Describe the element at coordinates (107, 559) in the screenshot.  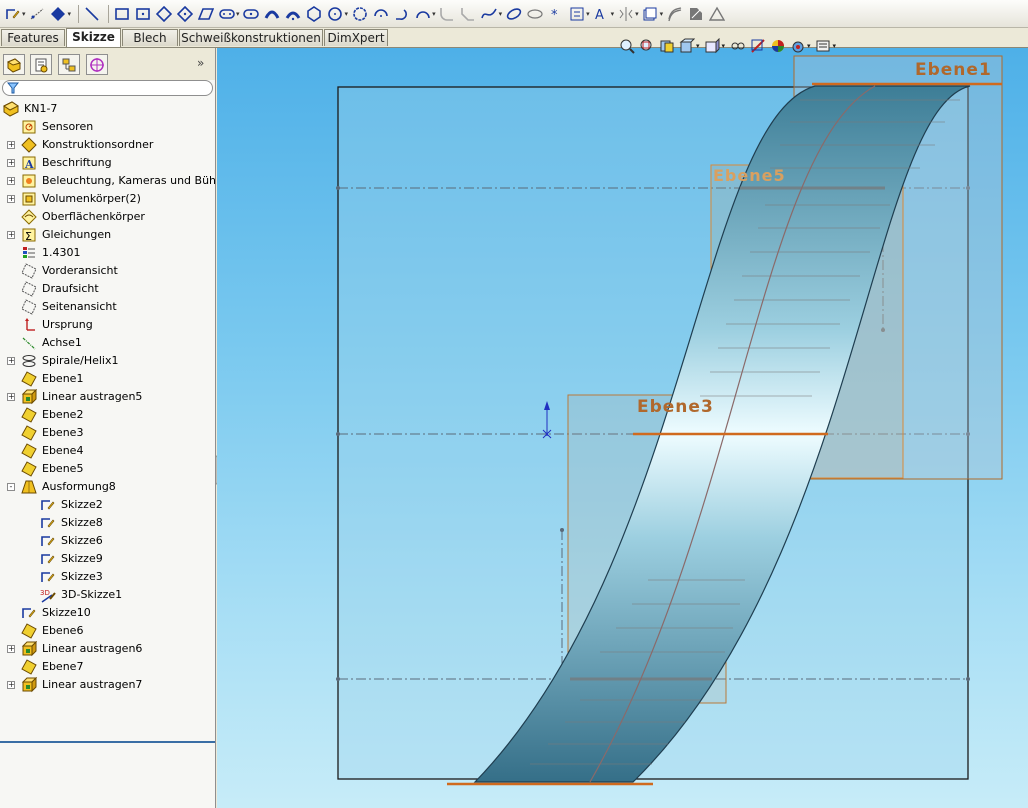
I see `tree-item: Skizze9` at that location.